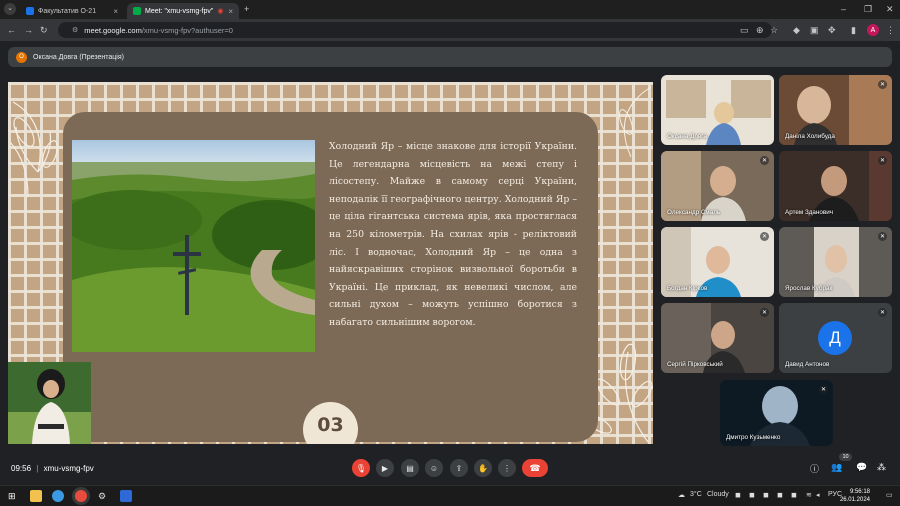  I want to click on tab-fakultatyv: Факультатив О-21 ×, so click(72, 11).